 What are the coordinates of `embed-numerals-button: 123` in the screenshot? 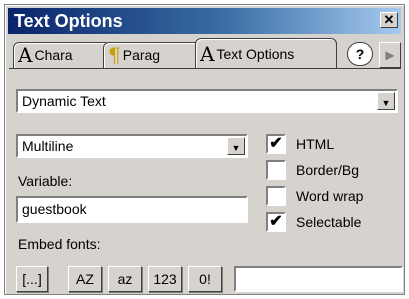 It's located at (165, 279).